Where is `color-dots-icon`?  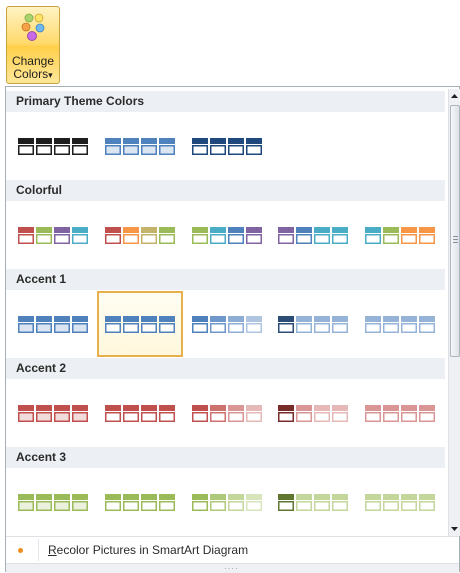
color-dots-icon is located at coordinates (33, 27).